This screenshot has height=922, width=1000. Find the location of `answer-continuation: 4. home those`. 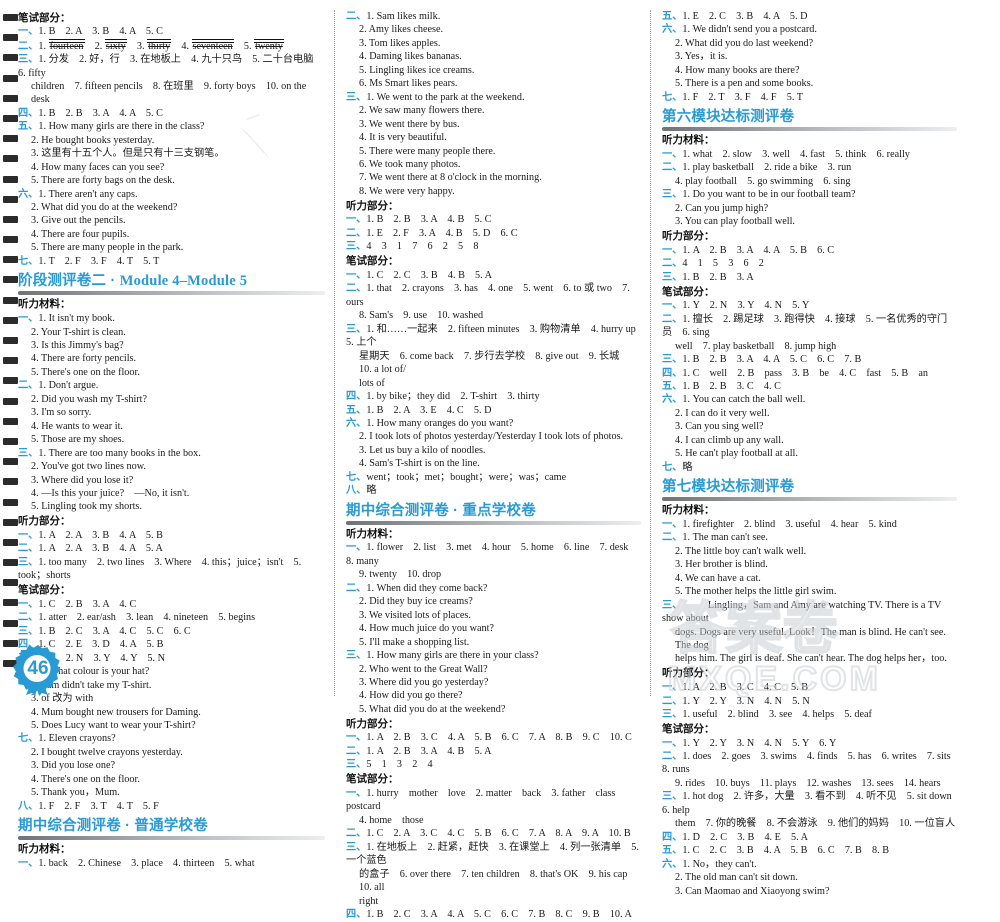

answer-continuation: 4. home those is located at coordinates (391, 820).